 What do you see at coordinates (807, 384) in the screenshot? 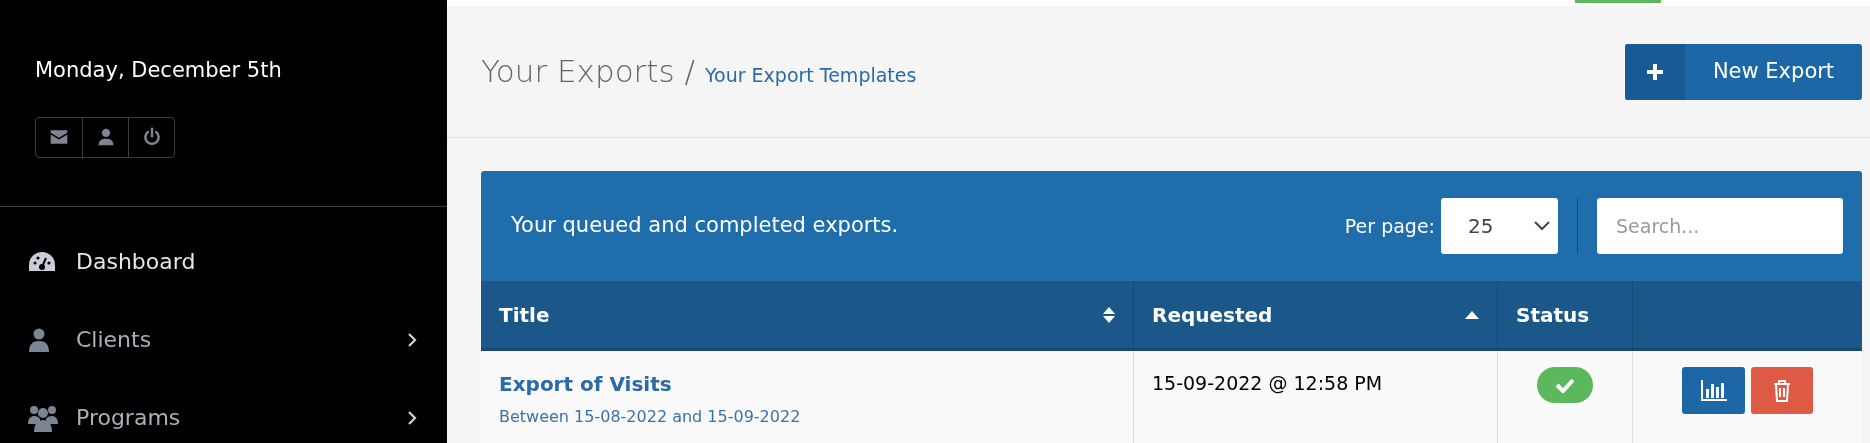
I see `export-title-link: Export of Visits` at bounding box center [807, 384].